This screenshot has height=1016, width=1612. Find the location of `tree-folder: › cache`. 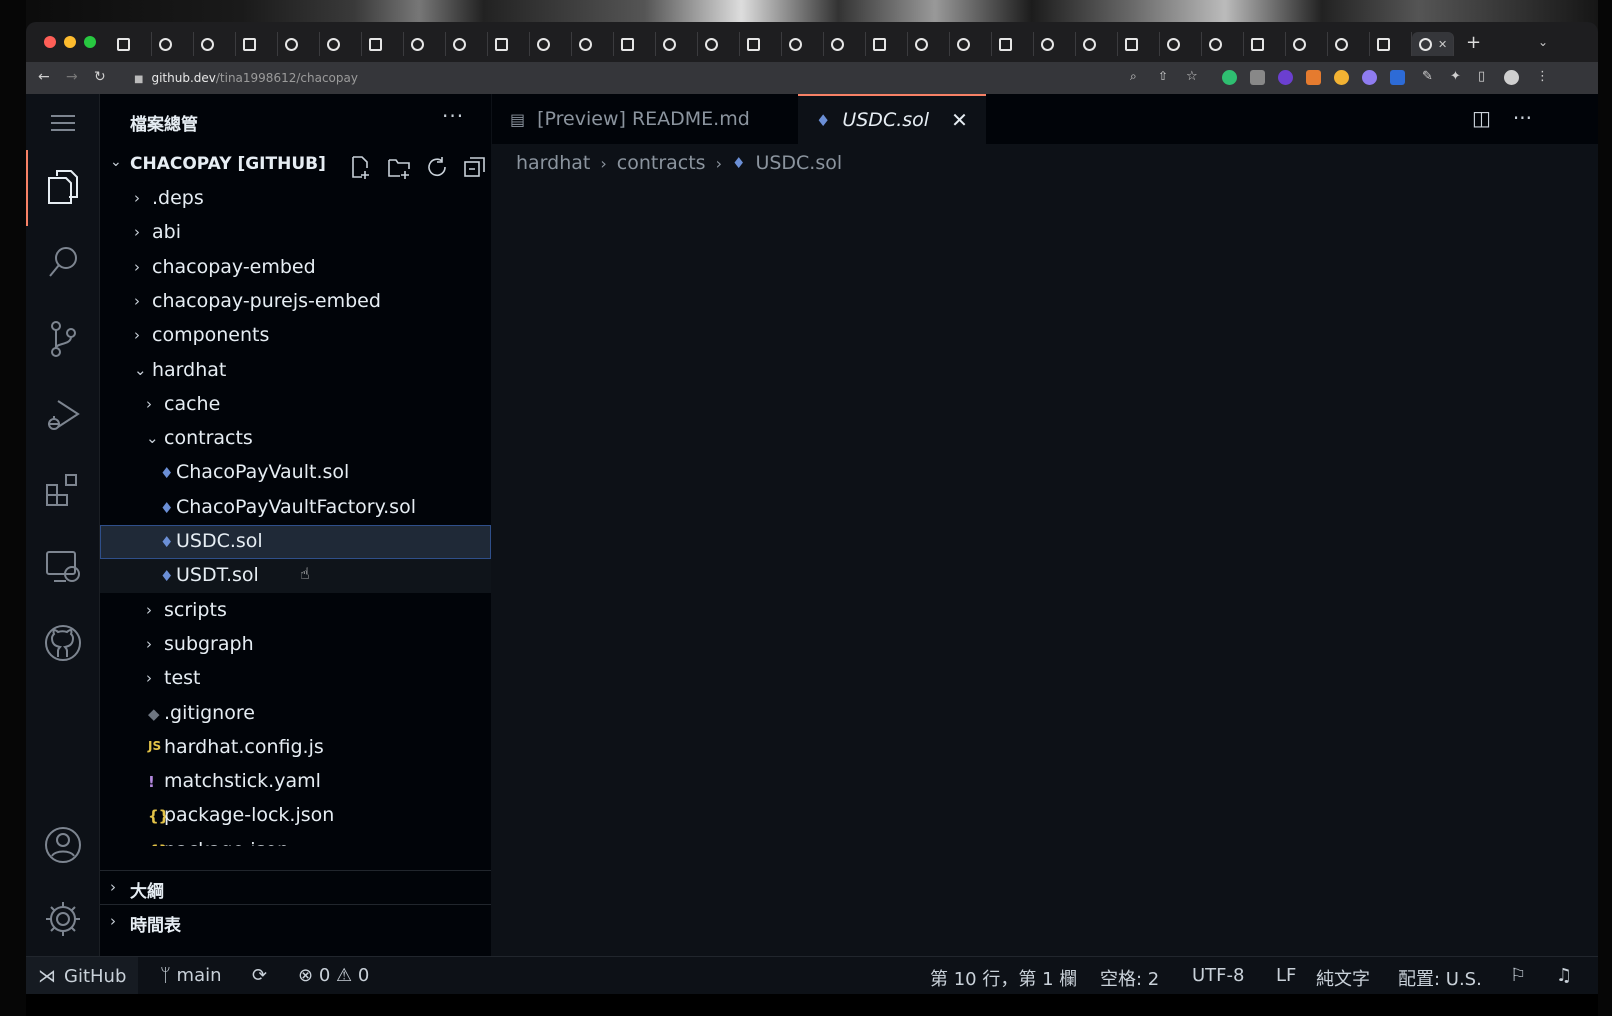

tree-folder: › cache is located at coordinates (295, 405).